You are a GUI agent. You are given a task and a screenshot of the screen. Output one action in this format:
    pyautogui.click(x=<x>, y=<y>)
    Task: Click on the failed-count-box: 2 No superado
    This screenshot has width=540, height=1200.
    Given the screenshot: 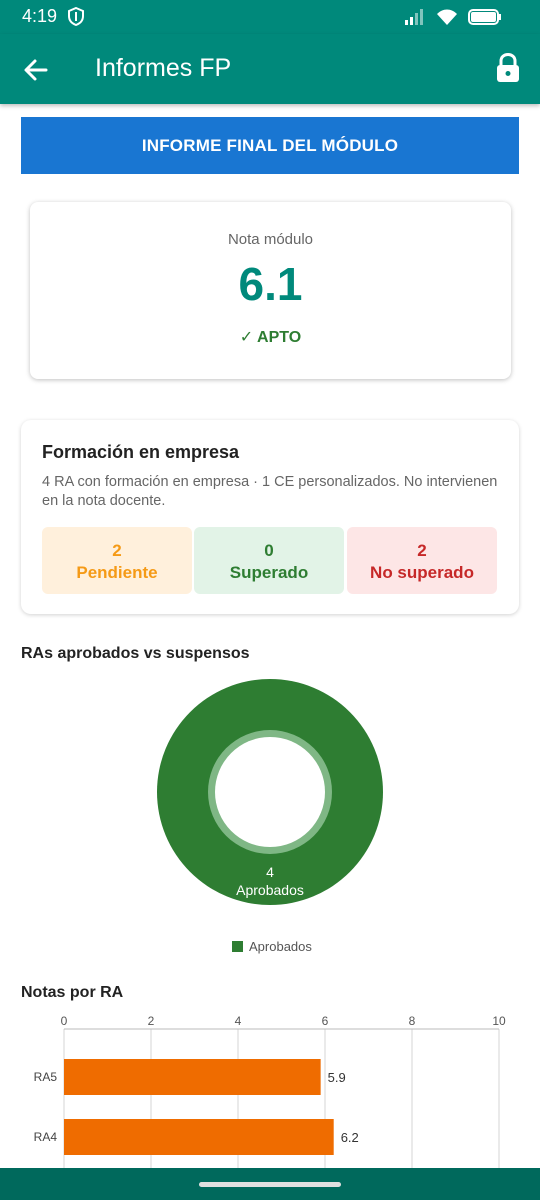 What is the action you would take?
    pyautogui.click(x=422, y=560)
    